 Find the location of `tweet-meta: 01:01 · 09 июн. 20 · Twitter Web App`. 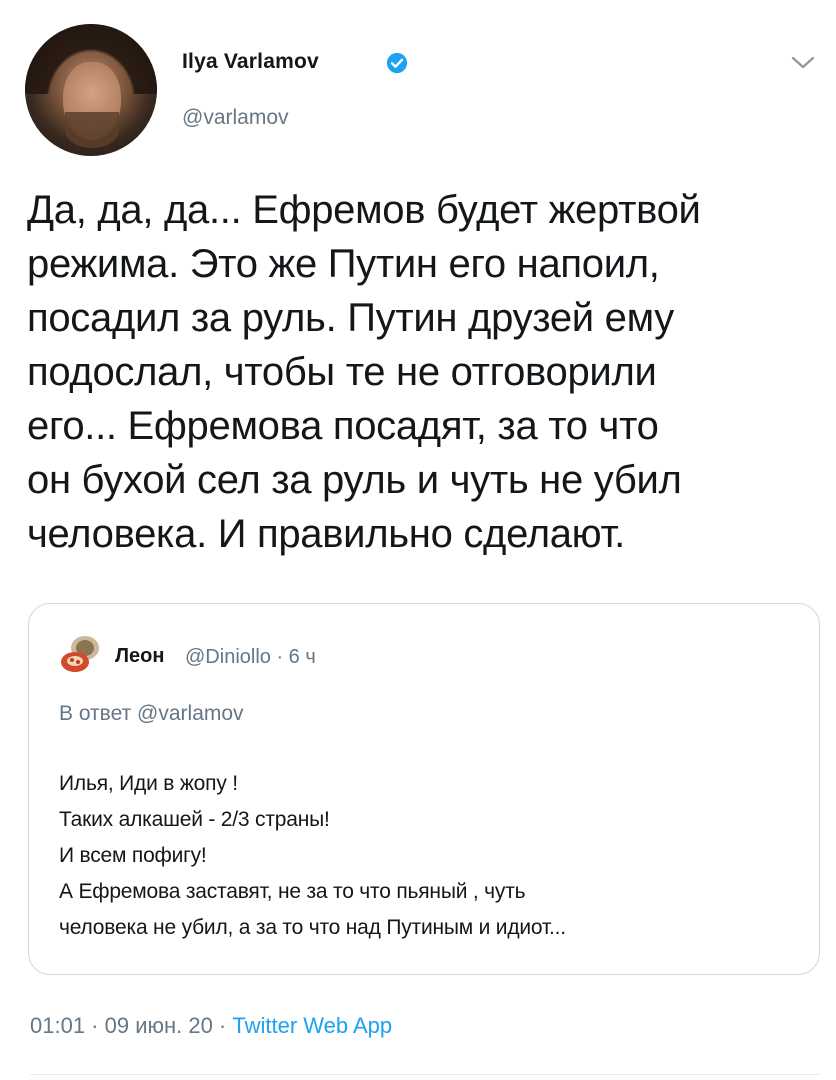

tweet-meta: 01:01 · 09 июн. 20 · Twitter Web App is located at coordinates (211, 1026).